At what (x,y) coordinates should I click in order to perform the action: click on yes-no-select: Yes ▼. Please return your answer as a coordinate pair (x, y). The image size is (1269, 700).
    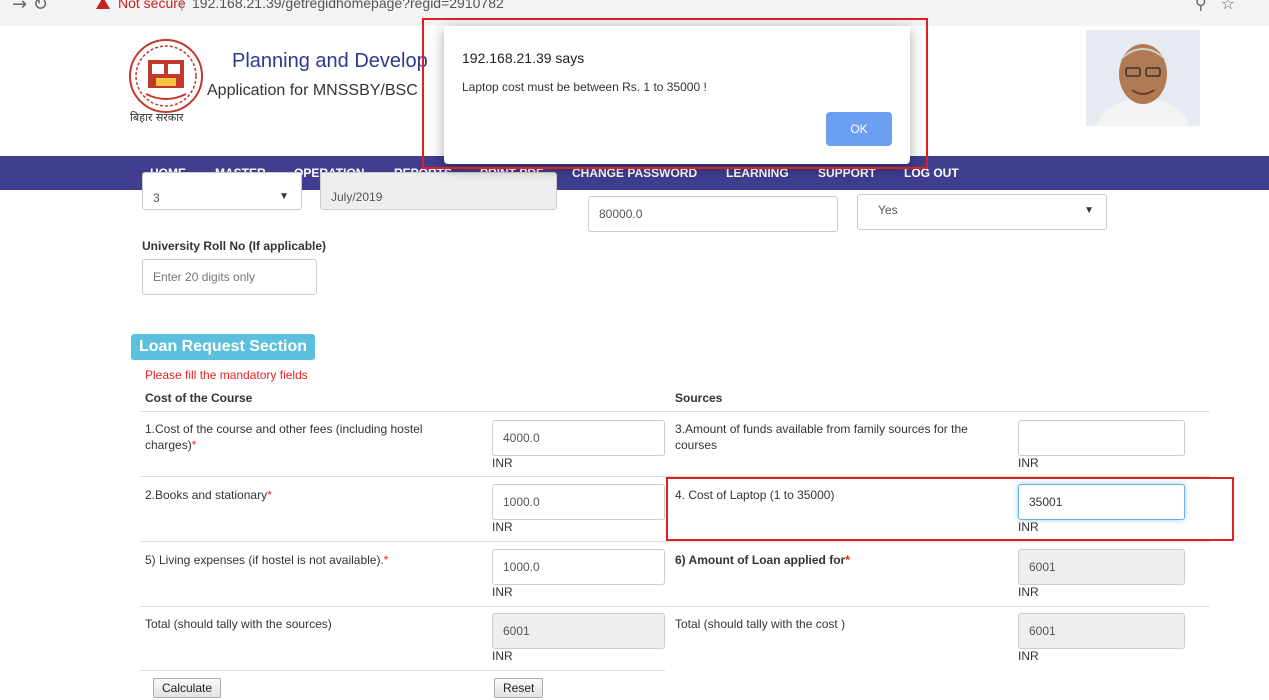
    Looking at the image, I should click on (982, 212).